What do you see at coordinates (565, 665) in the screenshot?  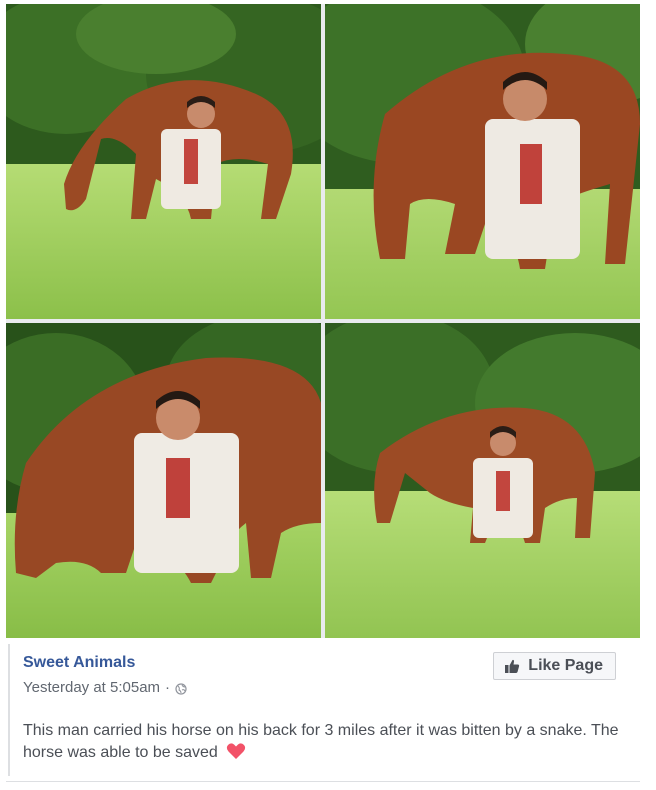 I see `like-page-label: Like Page` at bounding box center [565, 665].